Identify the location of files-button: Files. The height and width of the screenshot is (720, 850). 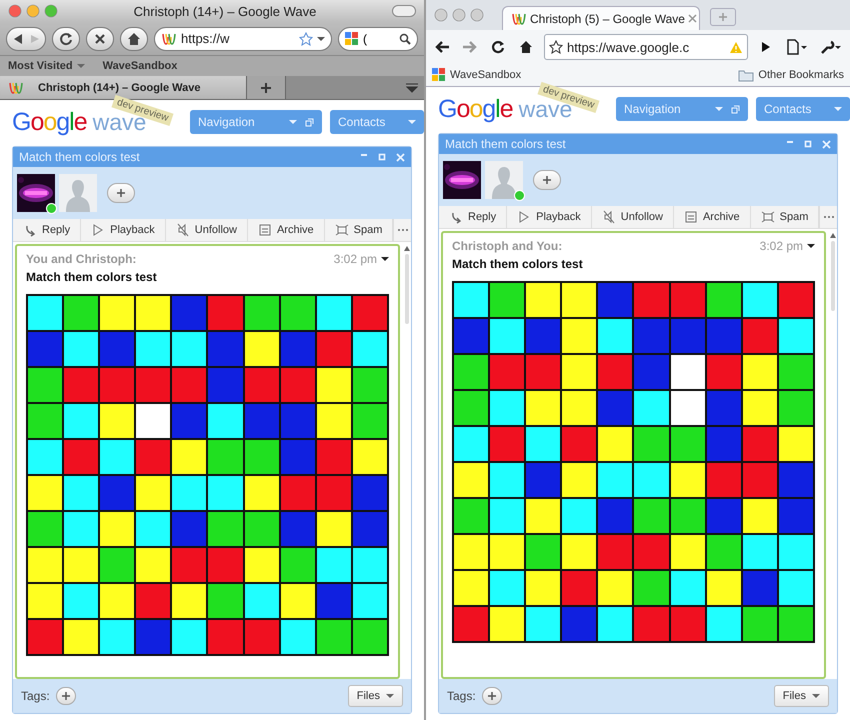
(801, 696).